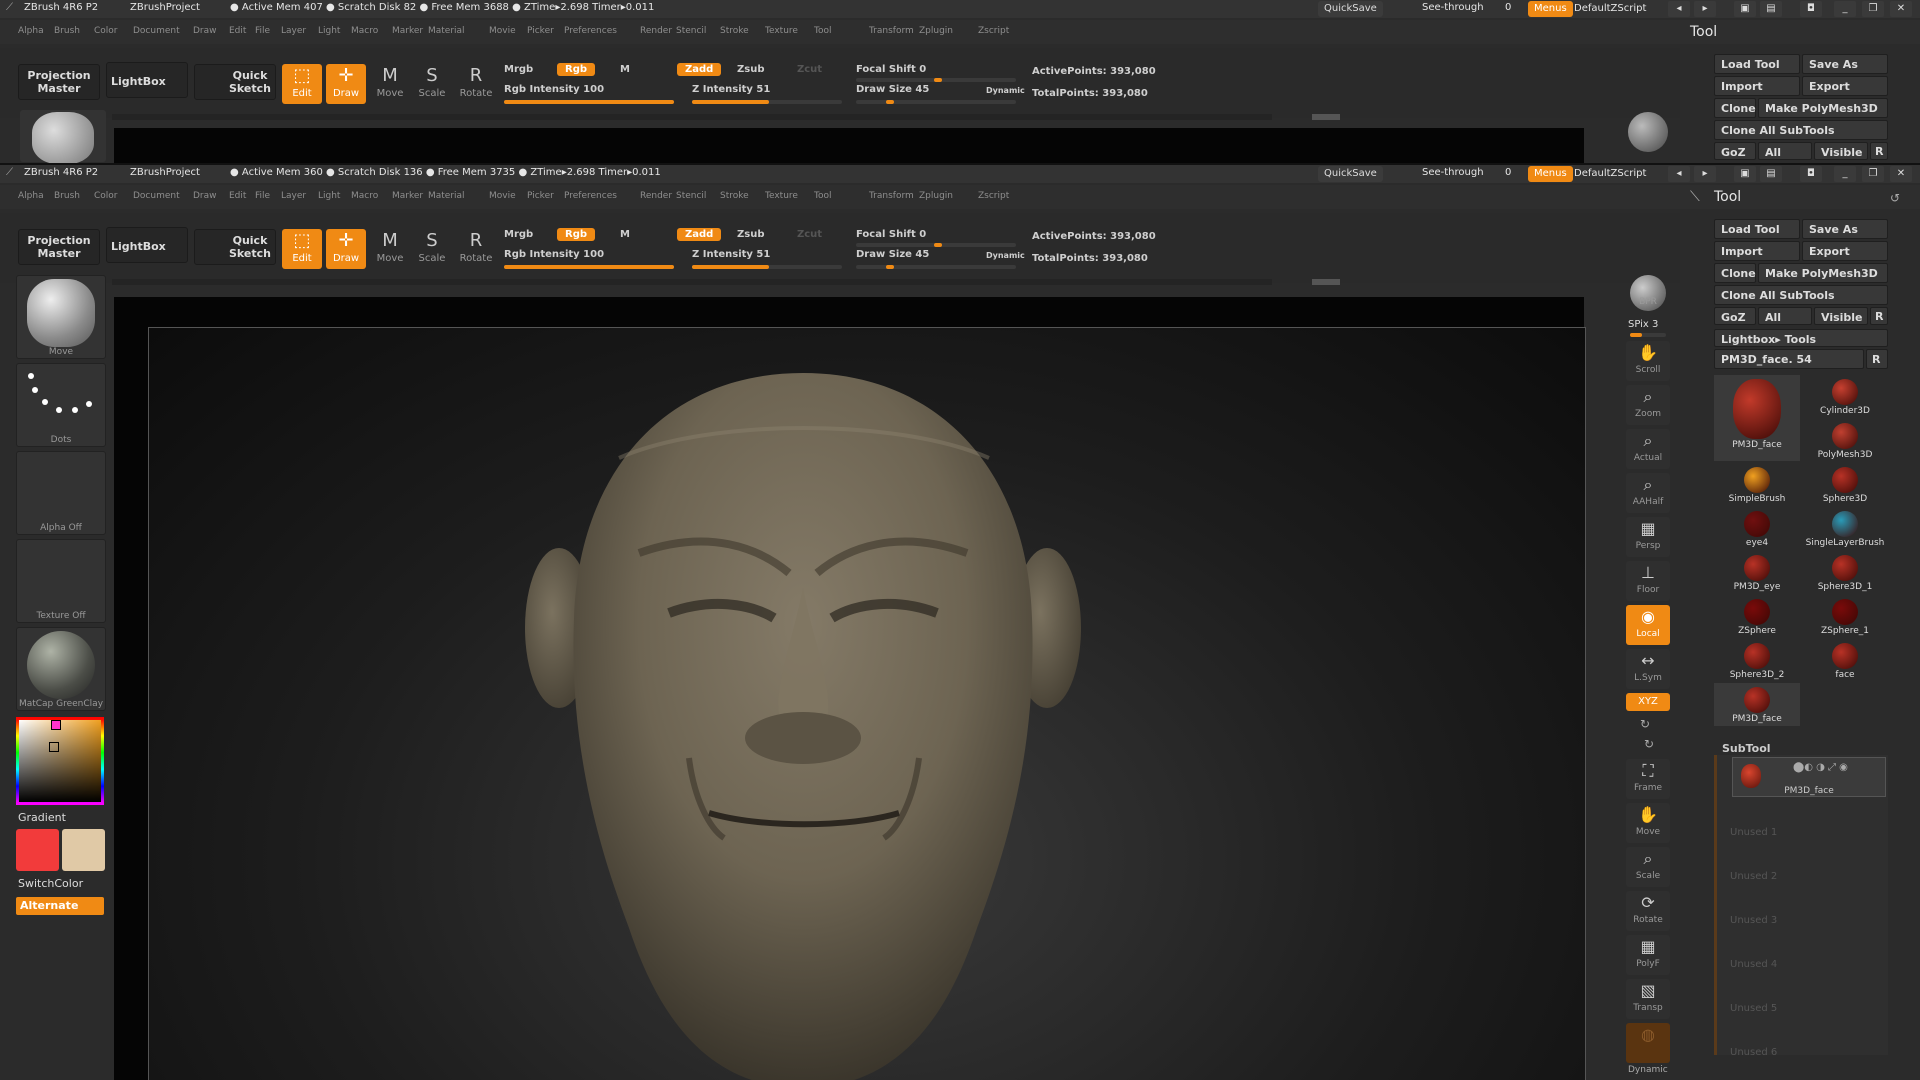  I want to click on bpr-button: BPR, so click(1648, 295).